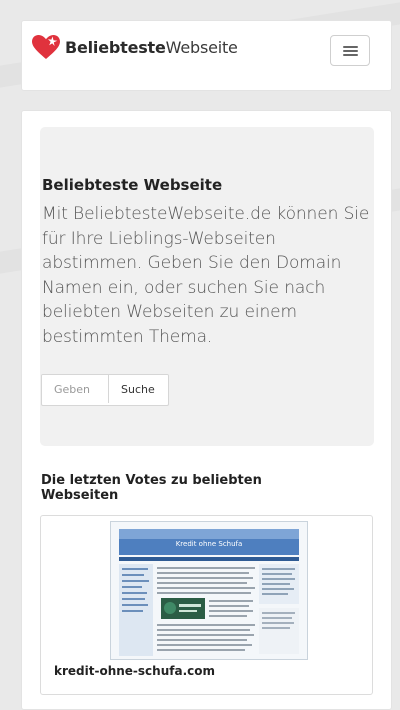  What do you see at coordinates (132, 185) in the screenshot?
I see `hero-title: Beliebteste Webseite` at bounding box center [132, 185].